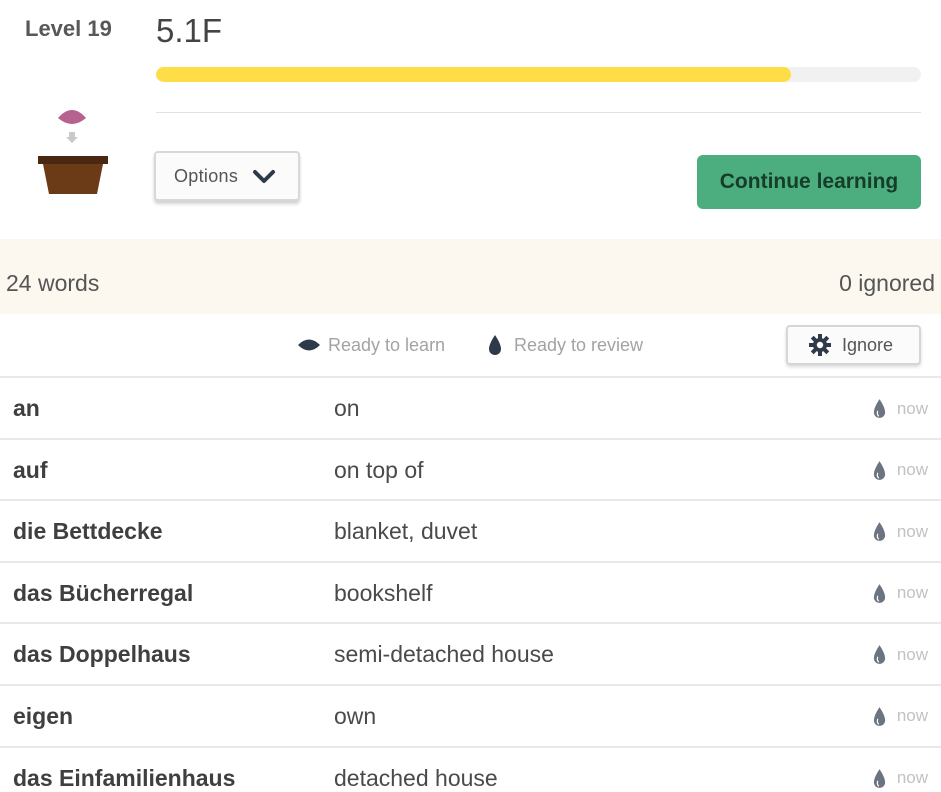 The width and height of the screenshot is (941, 792). What do you see at coordinates (309, 345) in the screenshot?
I see `seed-icon` at bounding box center [309, 345].